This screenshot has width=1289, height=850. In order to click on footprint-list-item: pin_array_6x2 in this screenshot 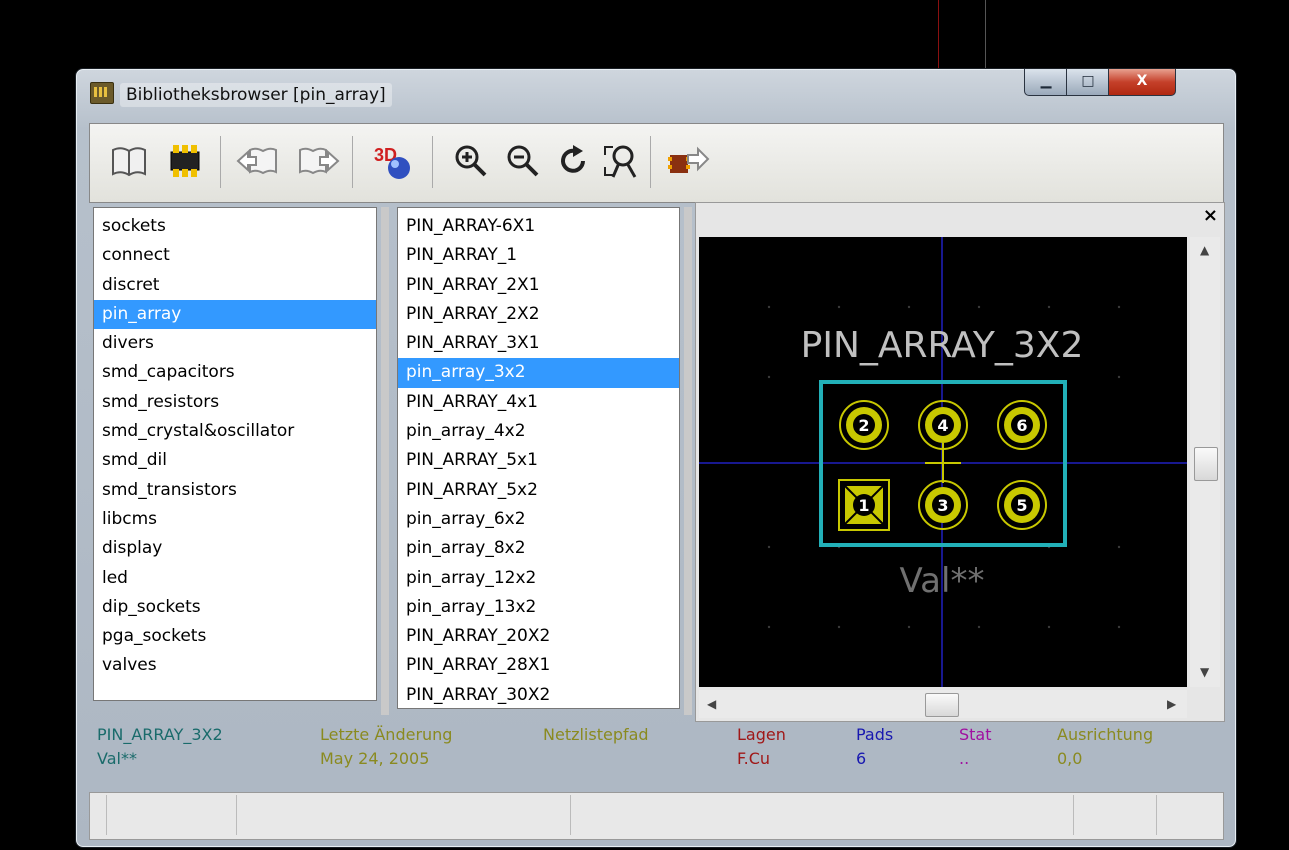, I will do `click(538, 519)`.